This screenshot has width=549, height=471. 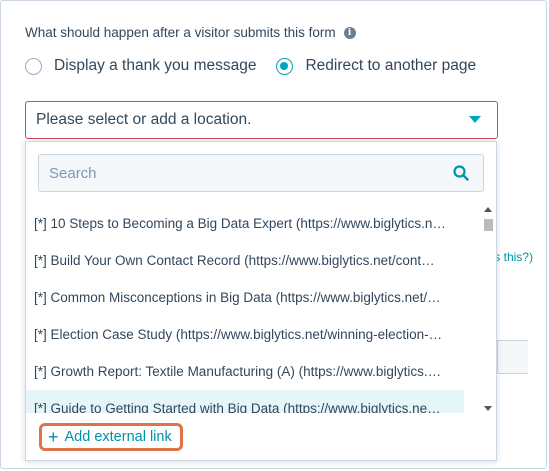 I want to click on radio-redirect, so click(x=285, y=66).